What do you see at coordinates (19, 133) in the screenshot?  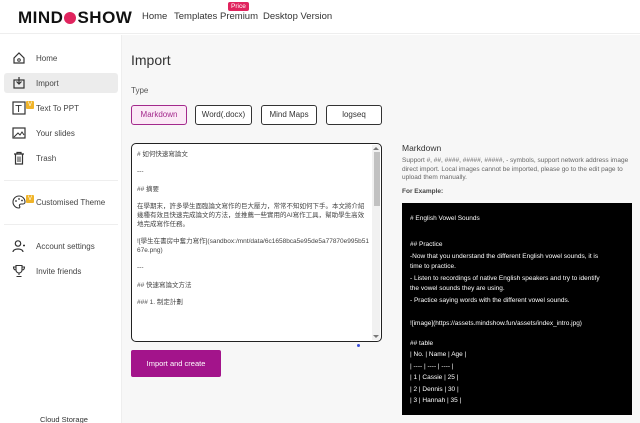 I see `slides-icon` at bounding box center [19, 133].